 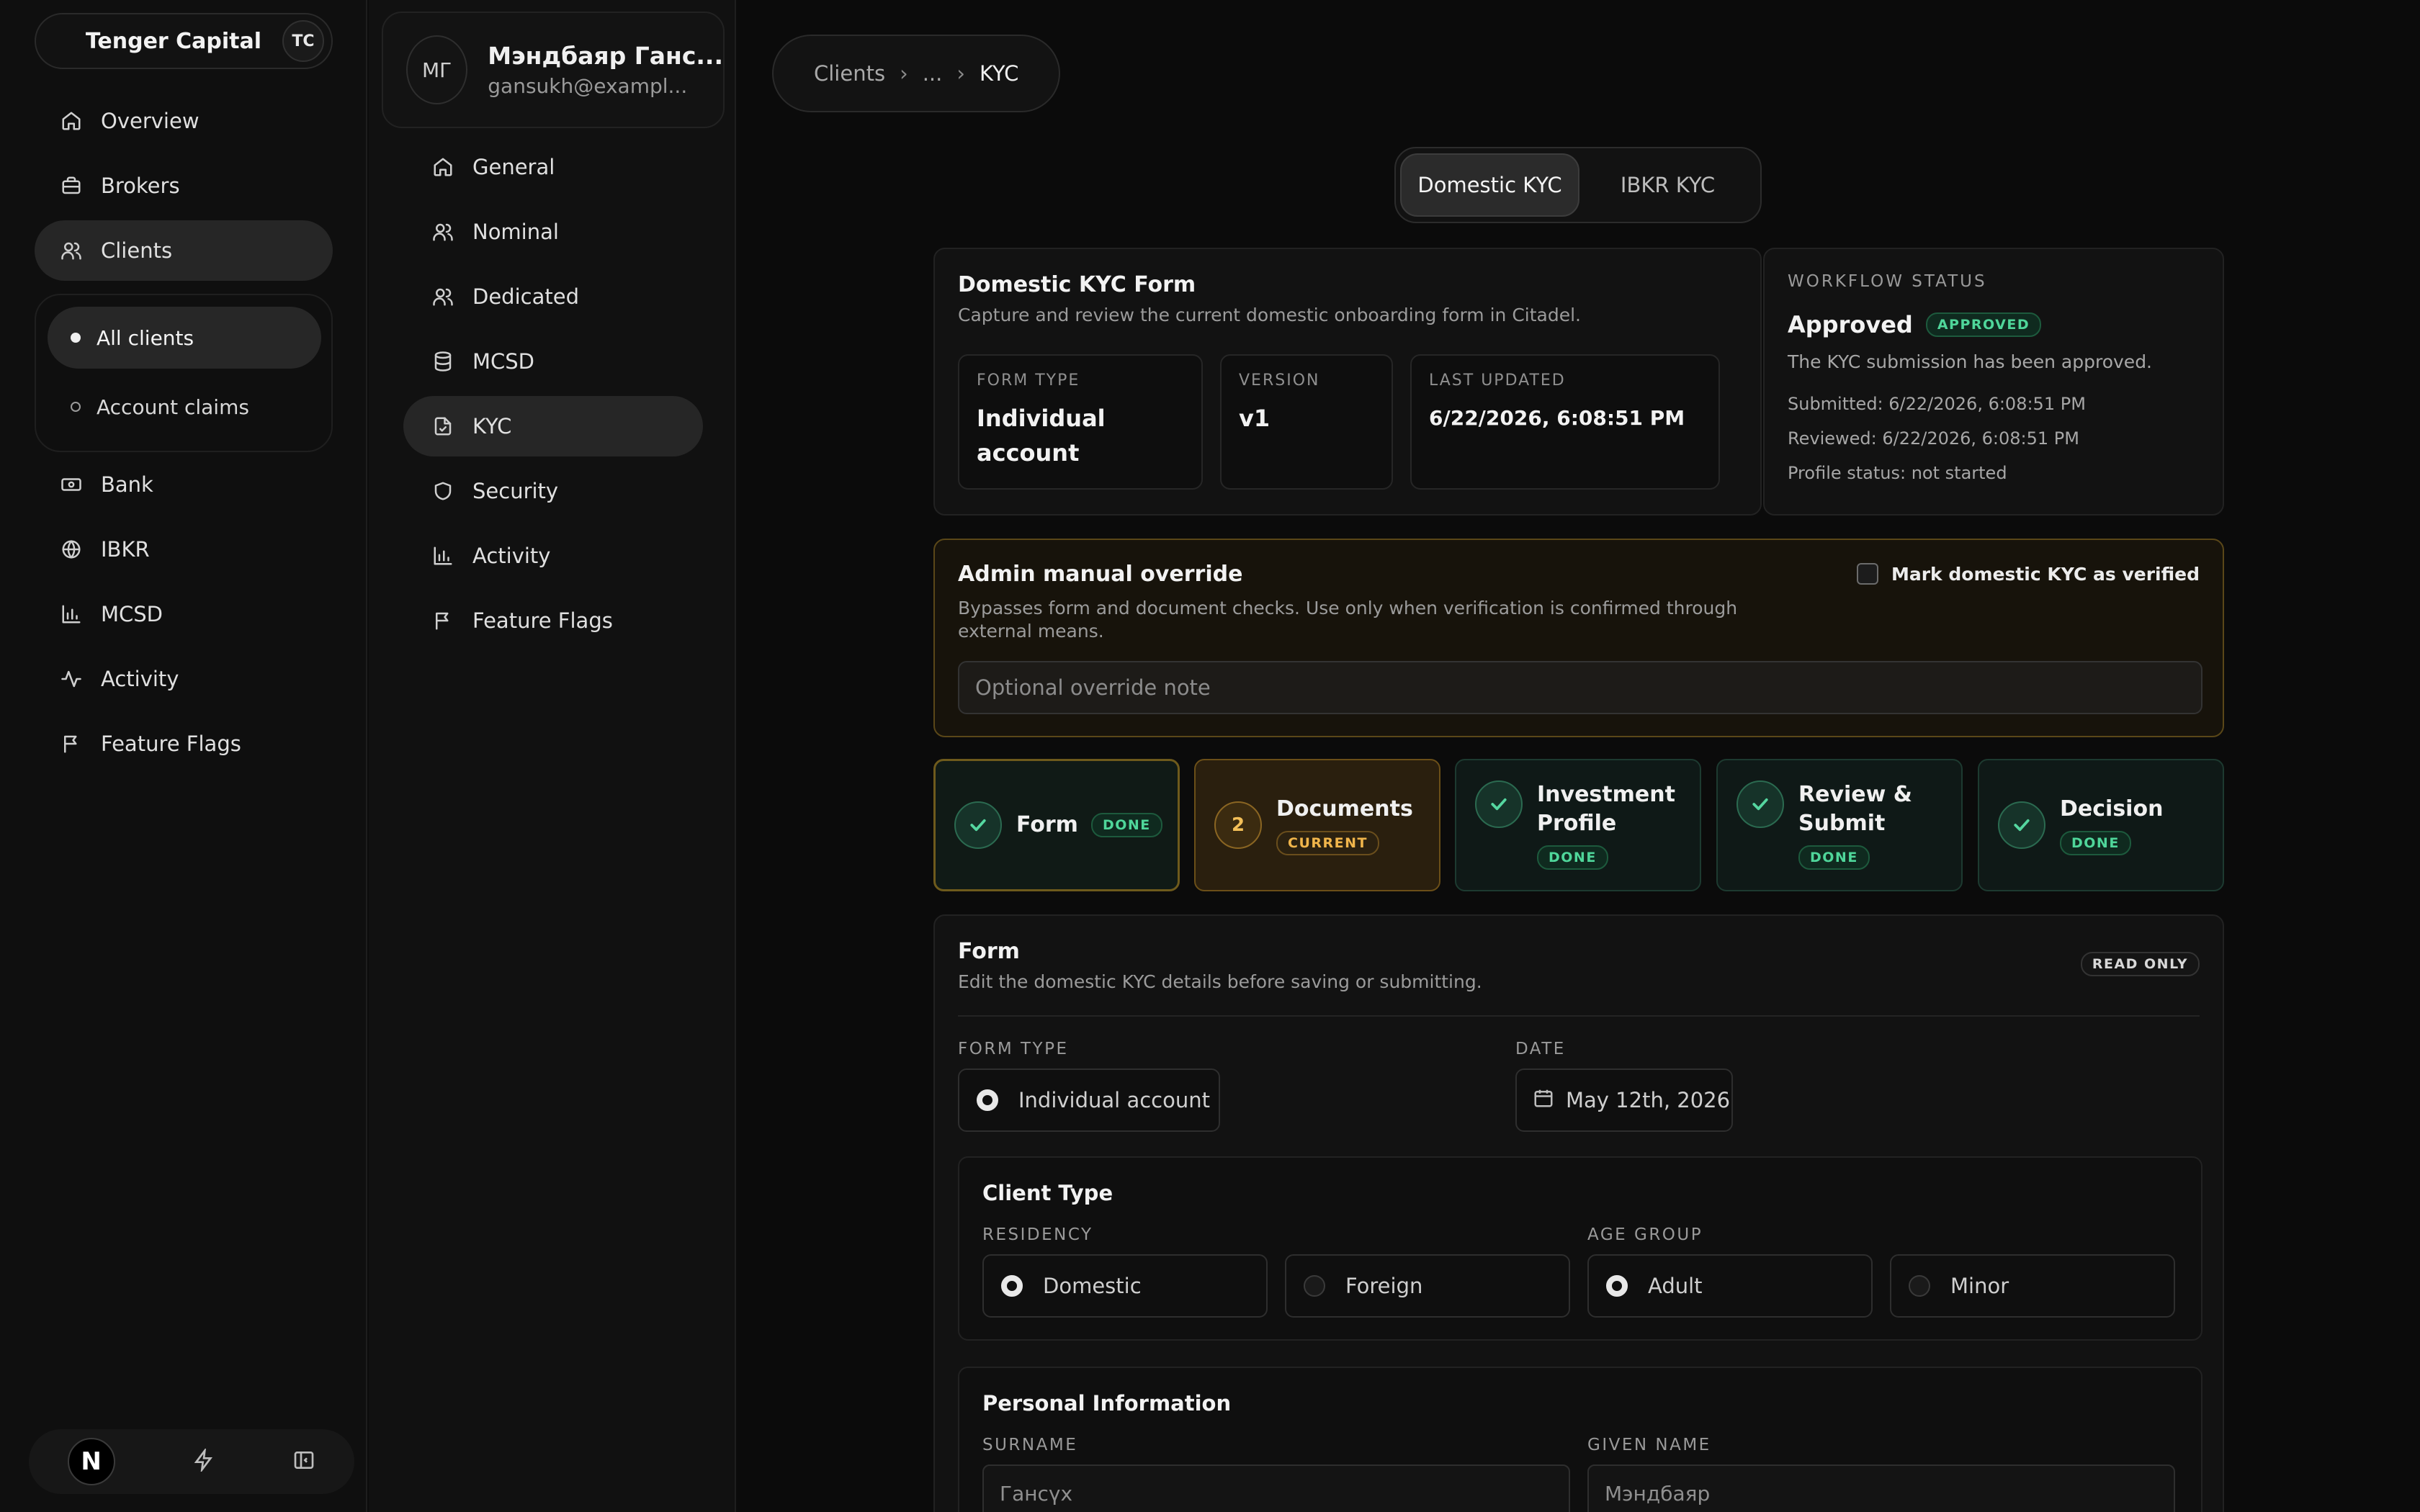 What do you see at coordinates (443, 556) in the screenshot?
I see `bar-chart-icon` at bounding box center [443, 556].